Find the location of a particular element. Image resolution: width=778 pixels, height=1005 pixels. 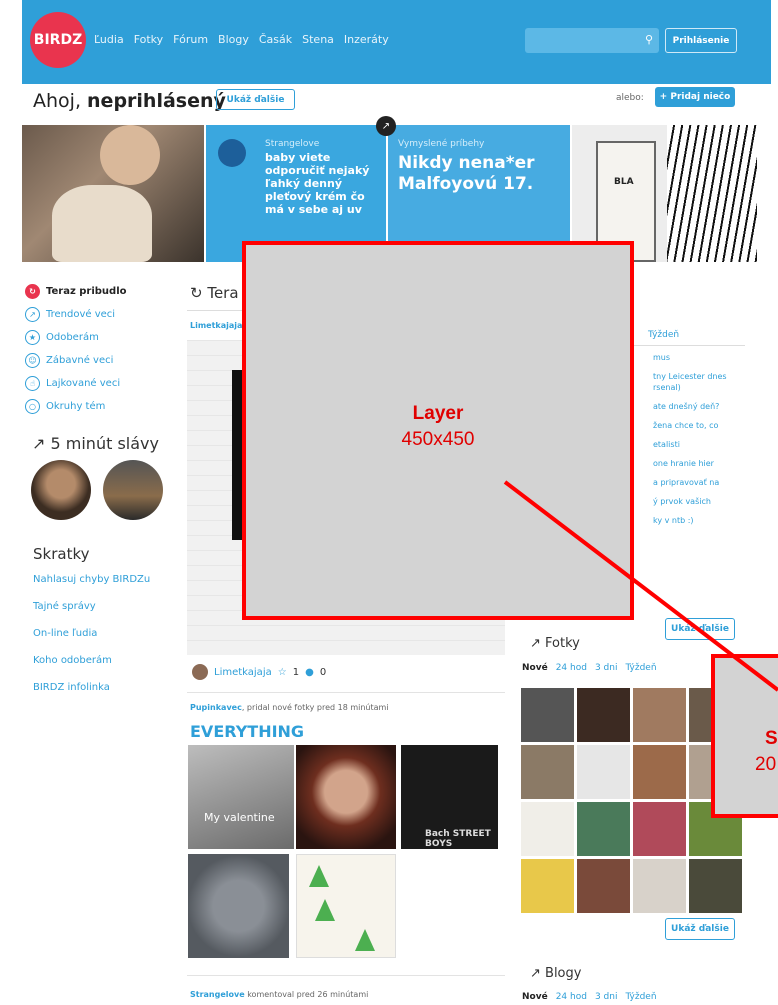

search-icon: ⚲ is located at coordinates (649, 39).